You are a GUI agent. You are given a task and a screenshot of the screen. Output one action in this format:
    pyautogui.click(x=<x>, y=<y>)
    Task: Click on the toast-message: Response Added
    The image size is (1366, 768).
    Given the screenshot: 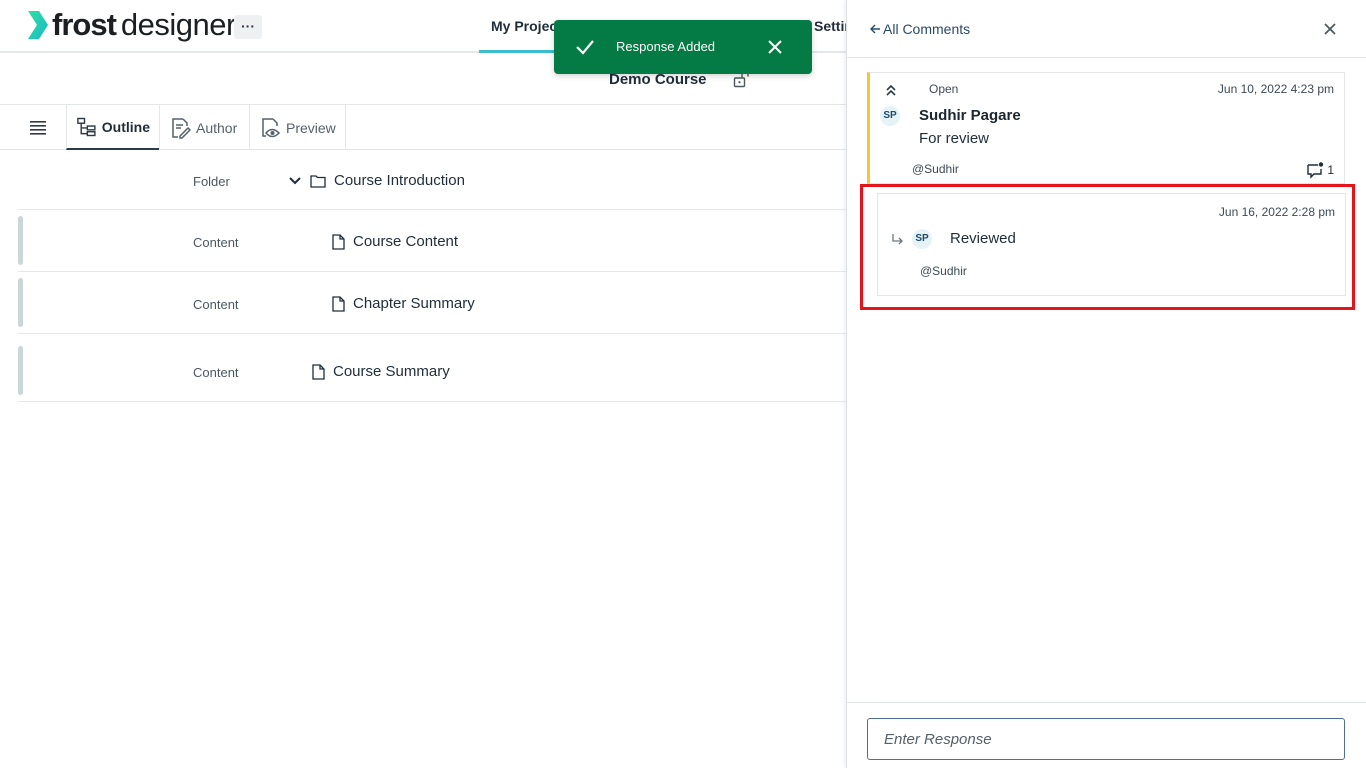 What is the action you would take?
    pyautogui.click(x=666, y=46)
    